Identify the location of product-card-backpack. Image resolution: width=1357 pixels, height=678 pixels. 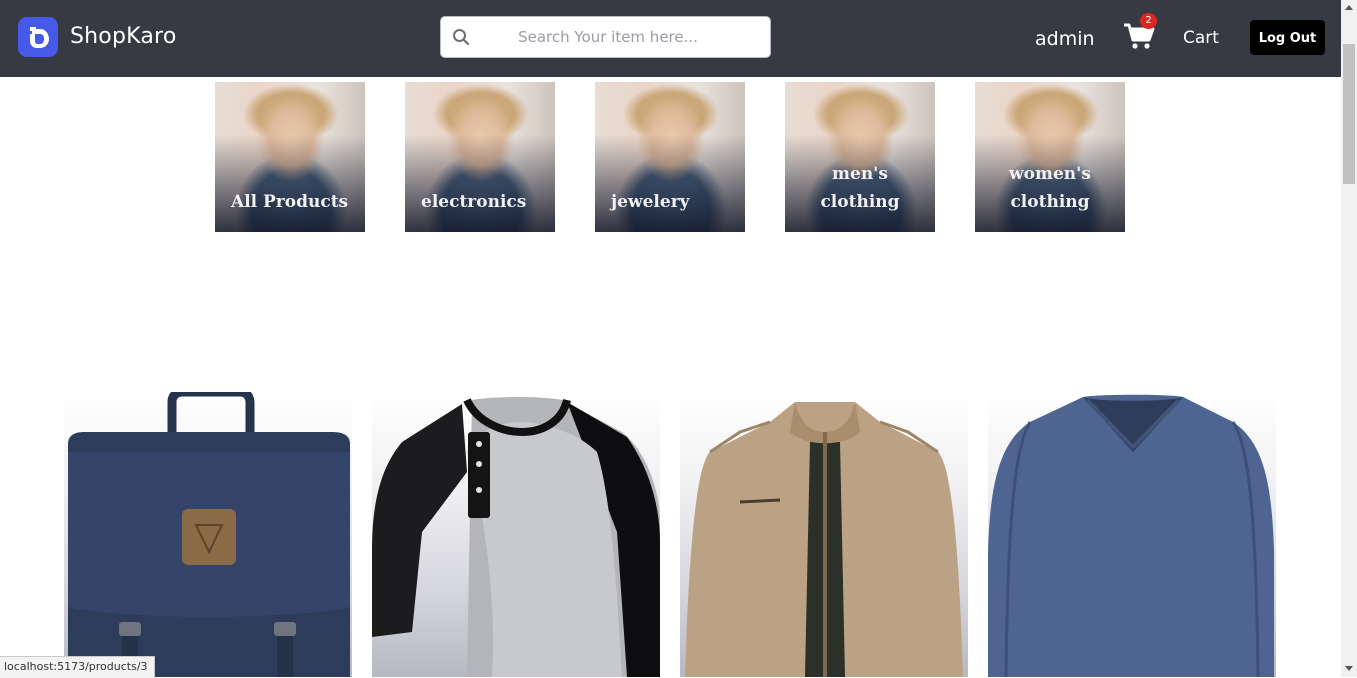
(208, 534).